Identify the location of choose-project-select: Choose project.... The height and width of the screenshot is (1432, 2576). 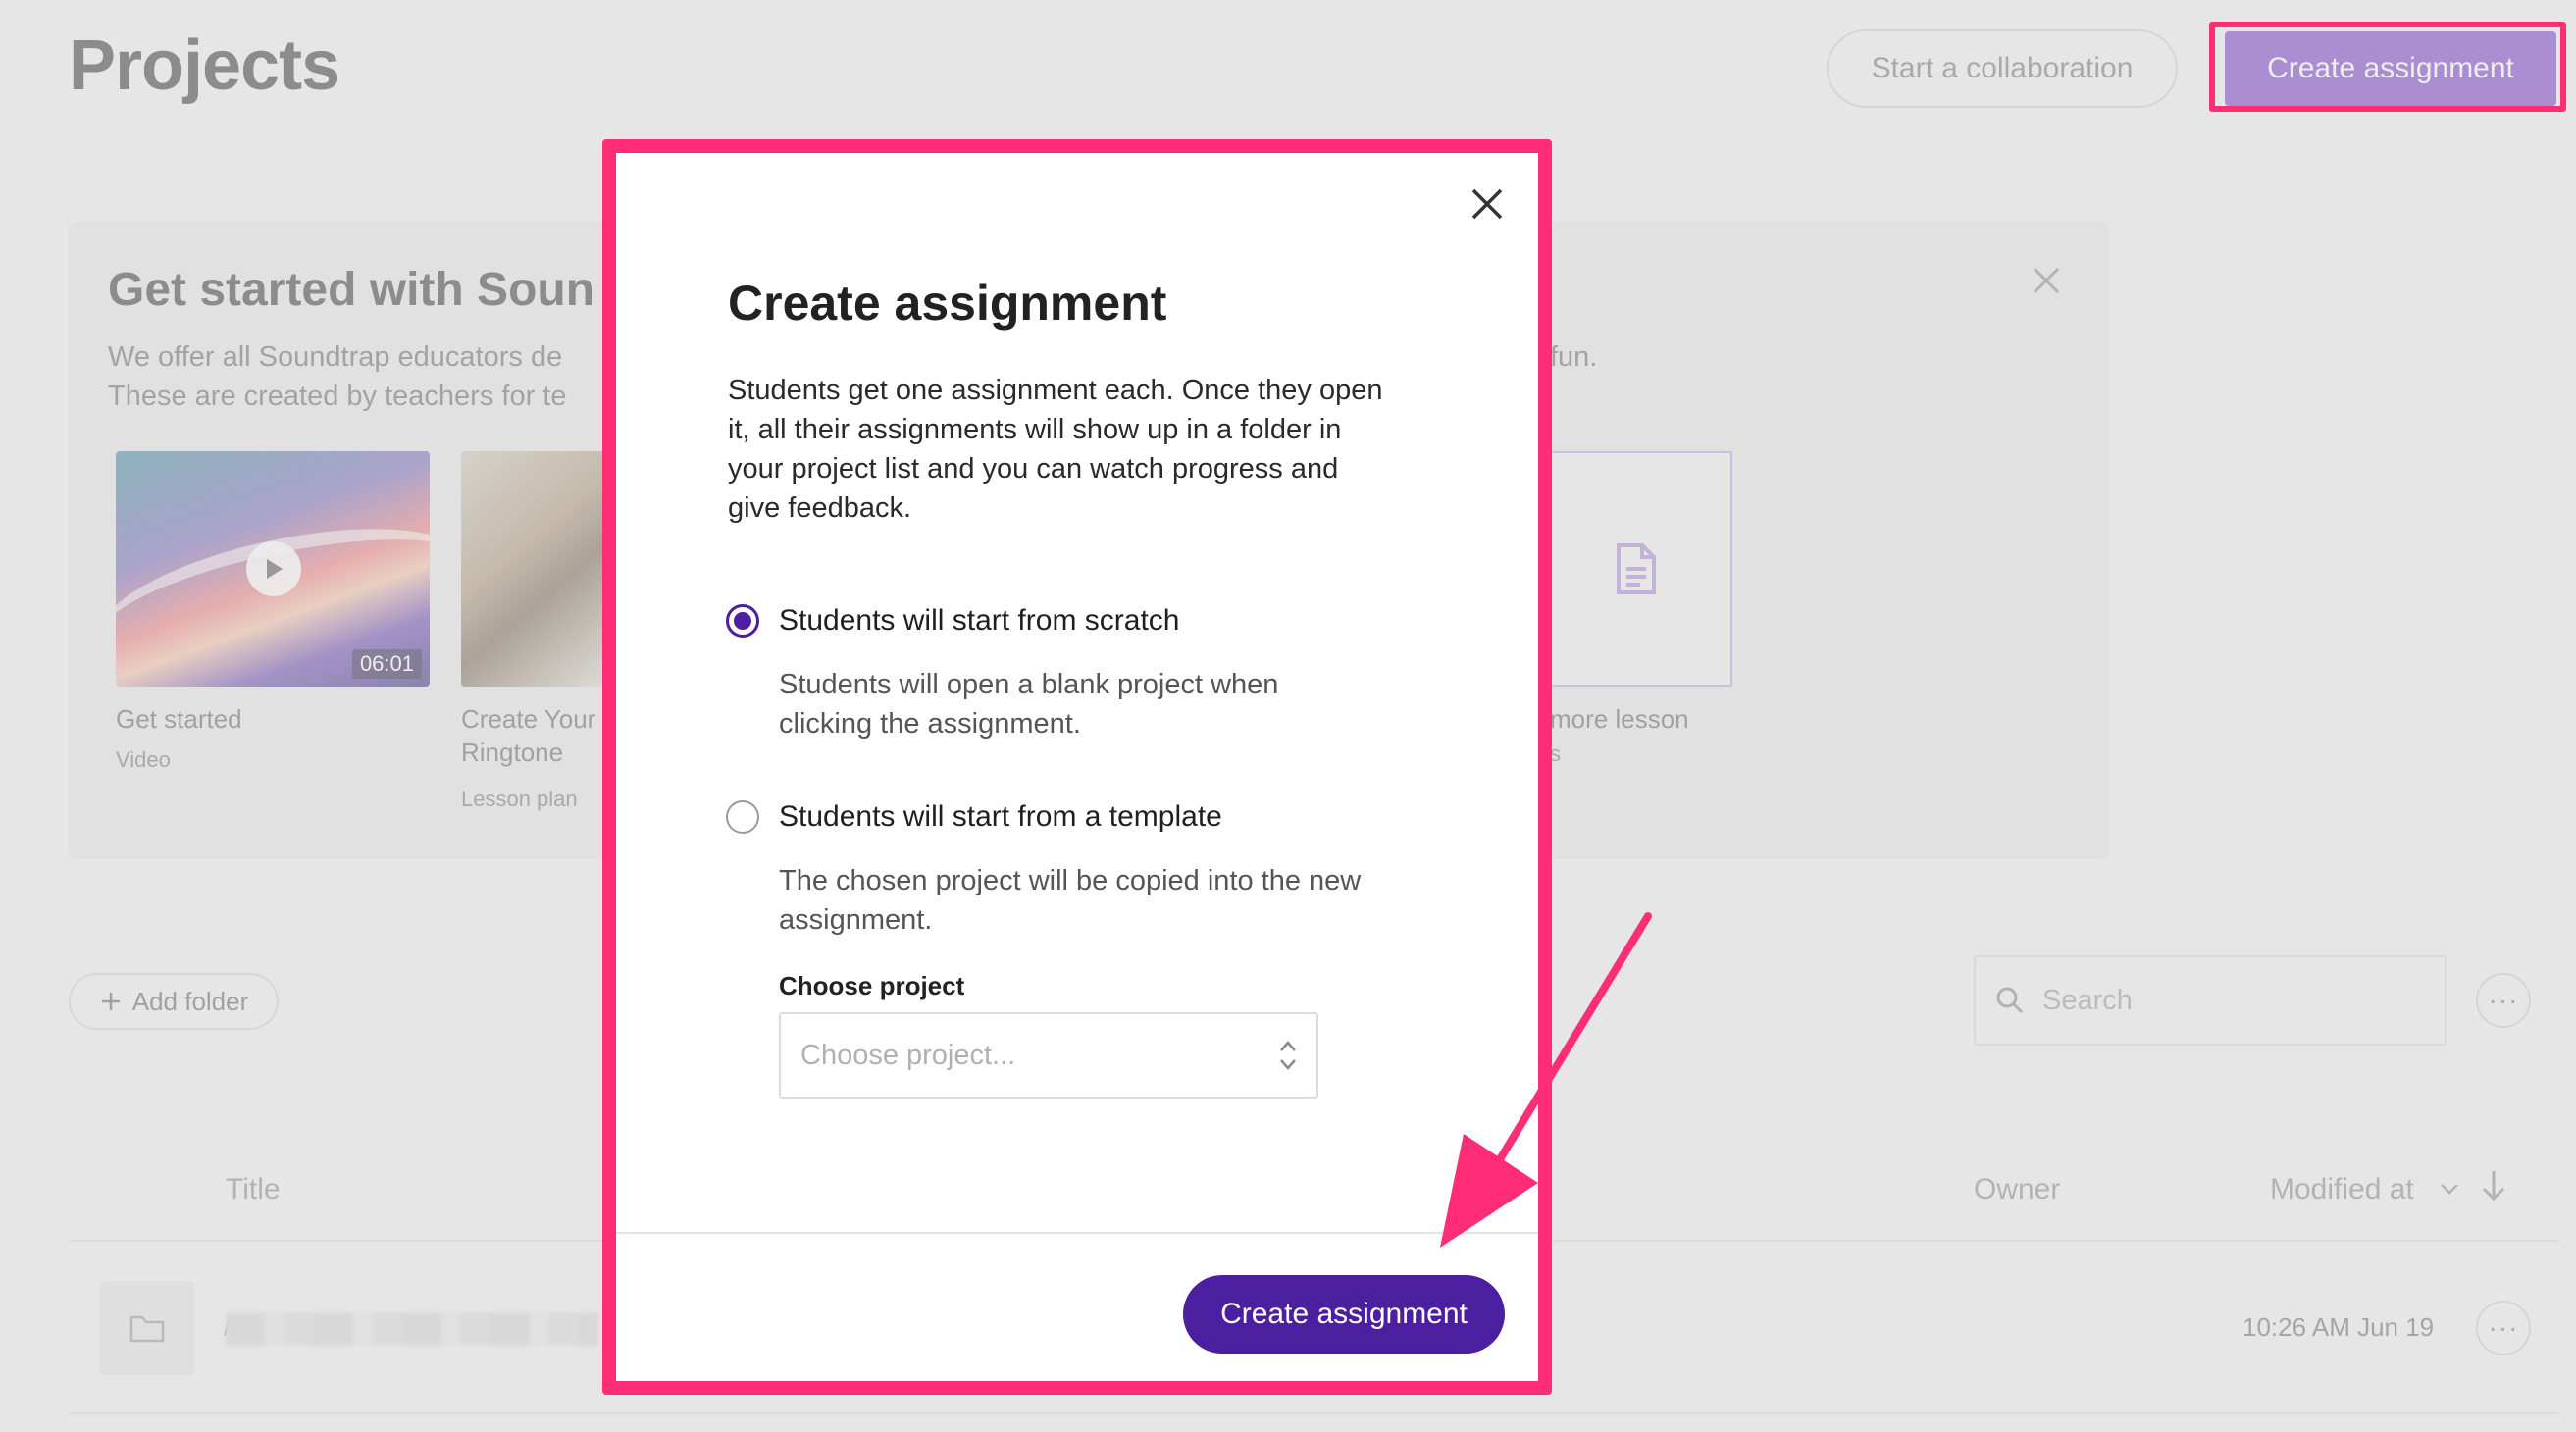
(1048, 1055).